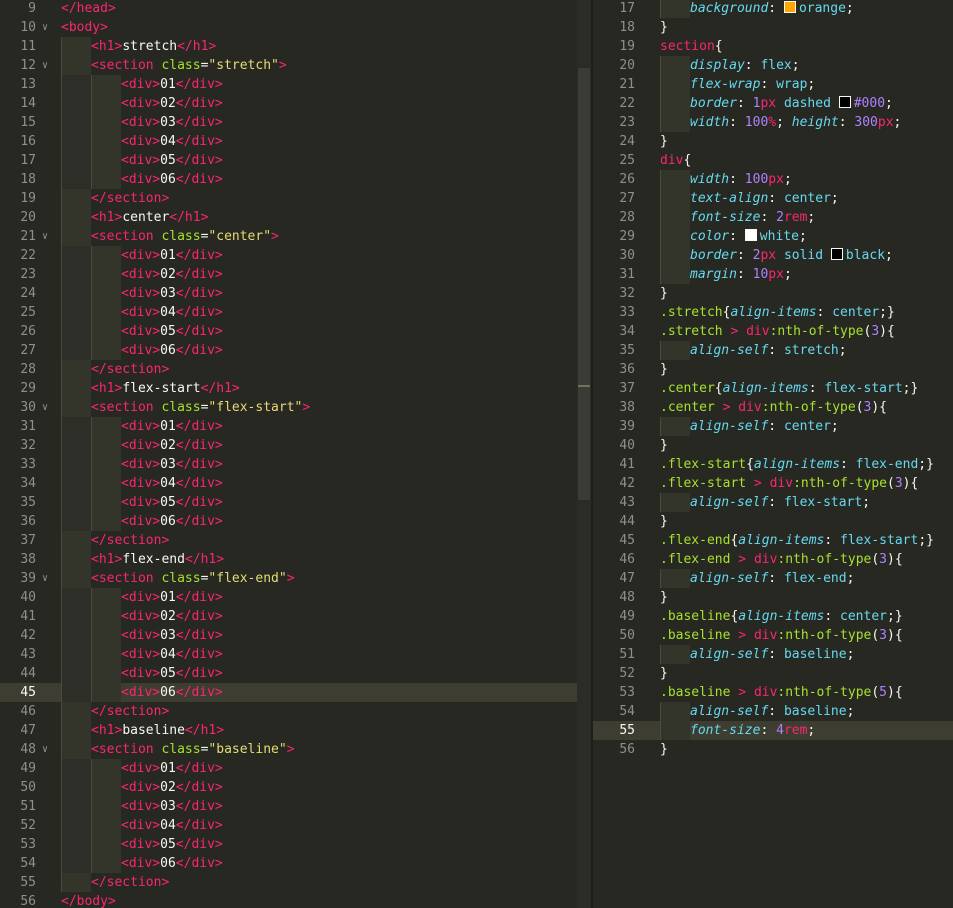 The height and width of the screenshot is (908, 953). Describe the element at coordinates (777, 312) in the screenshot. I see `code-text: .stretch{align-items: center;}` at that location.